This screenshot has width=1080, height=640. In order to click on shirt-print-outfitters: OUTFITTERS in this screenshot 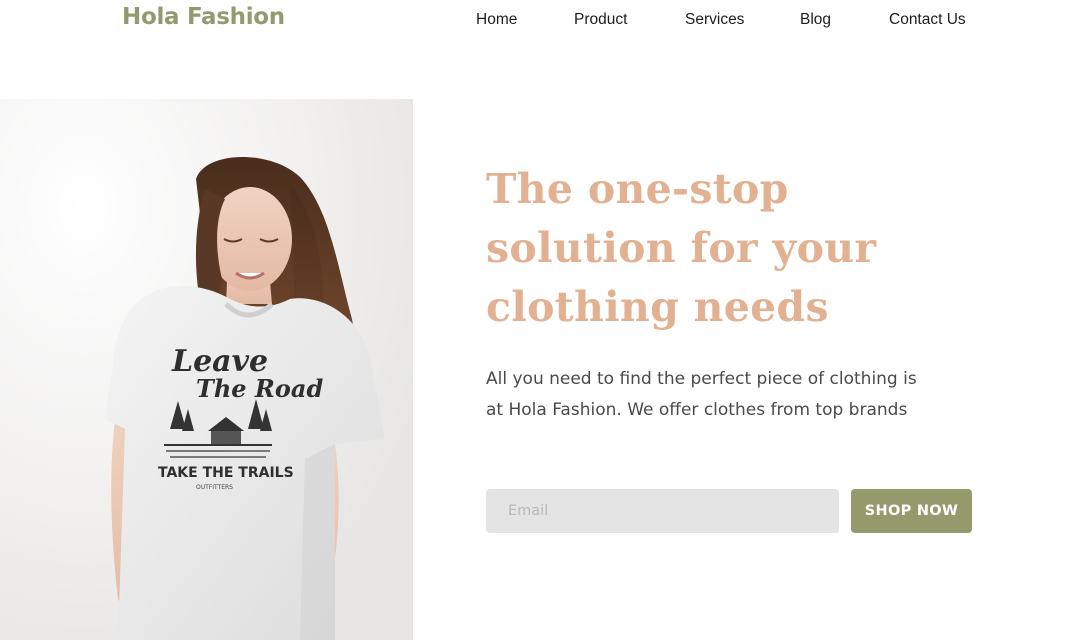, I will do `click(214, 487)`.